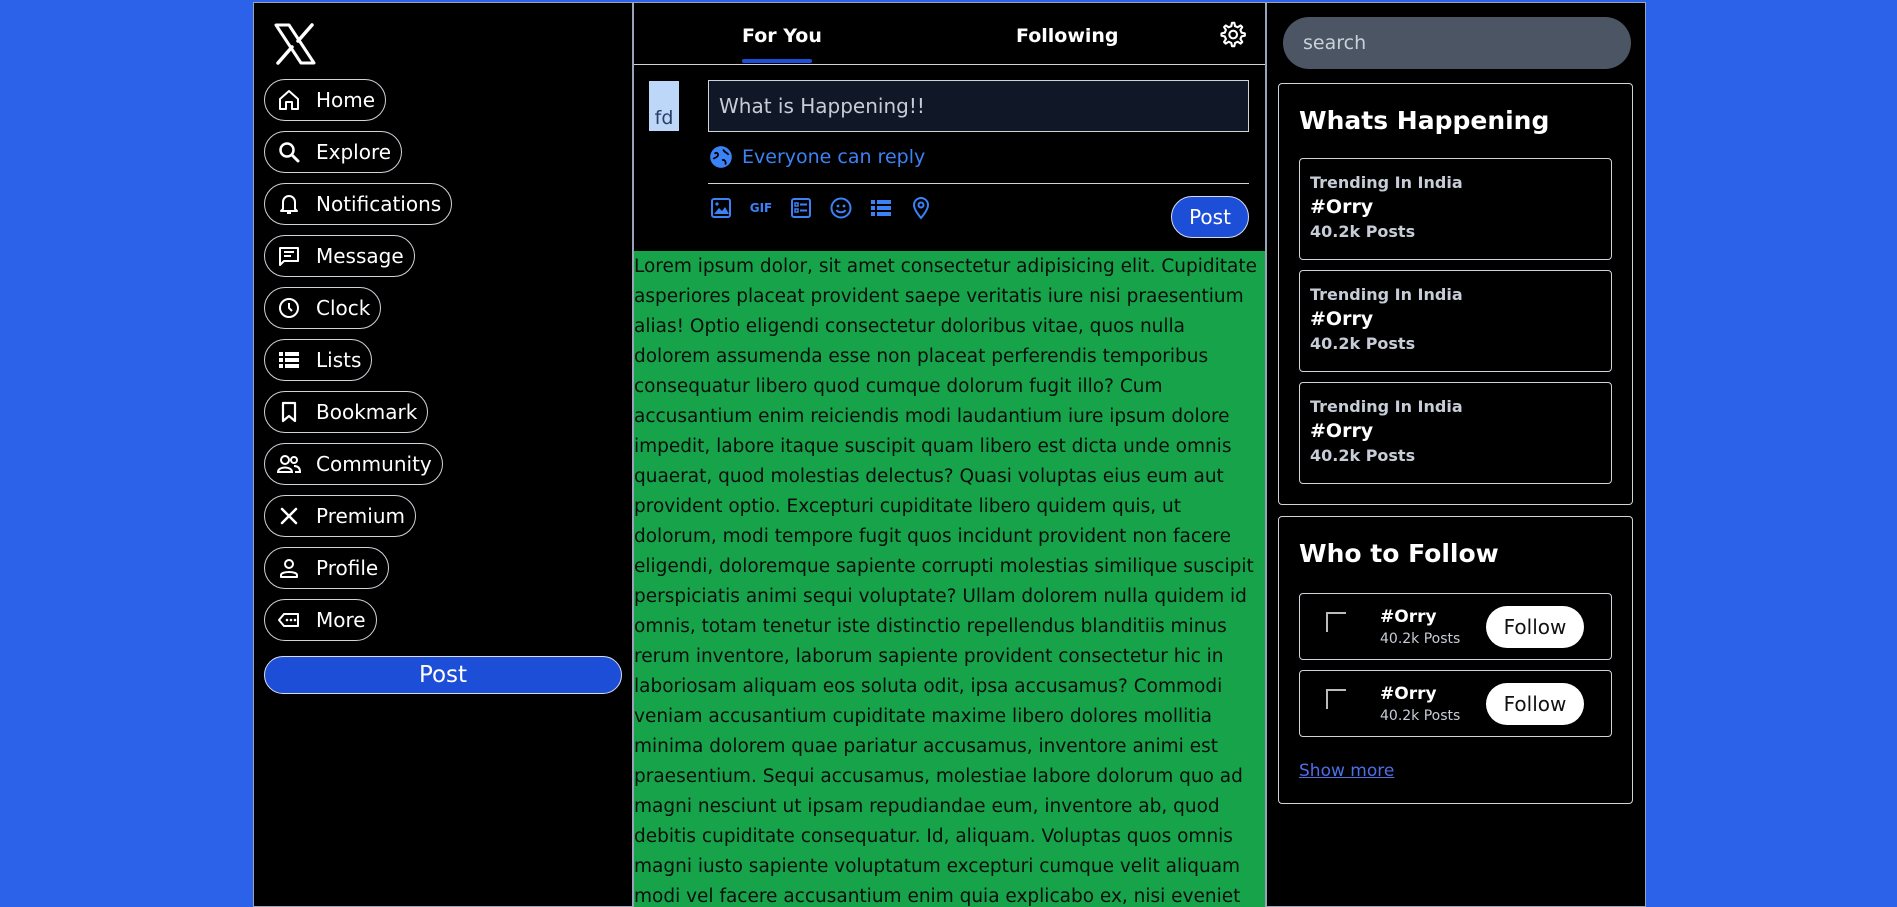 This screenshot has height=907, width=1897. What do you see at coordinates (289, 360) in the screenshot?
I see `list-icon` at bounding box center [289, 360].